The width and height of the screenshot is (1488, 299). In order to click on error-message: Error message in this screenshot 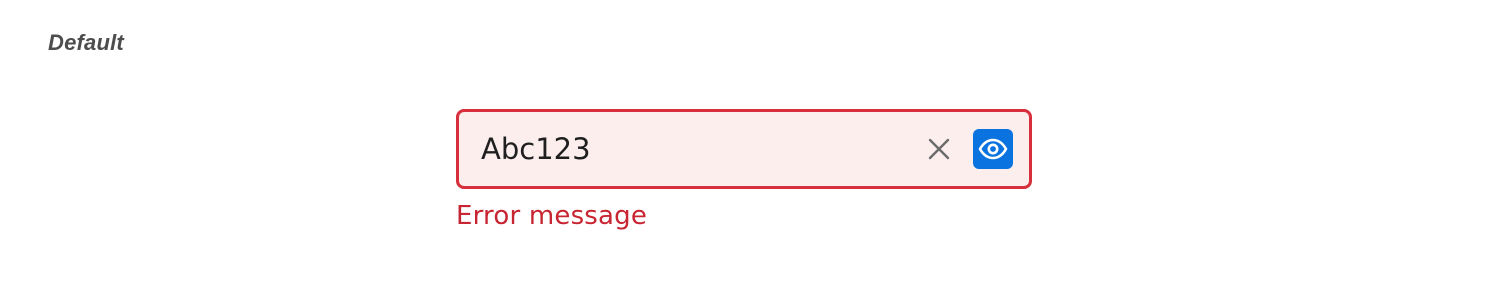, I will do `click(552, 216)`.